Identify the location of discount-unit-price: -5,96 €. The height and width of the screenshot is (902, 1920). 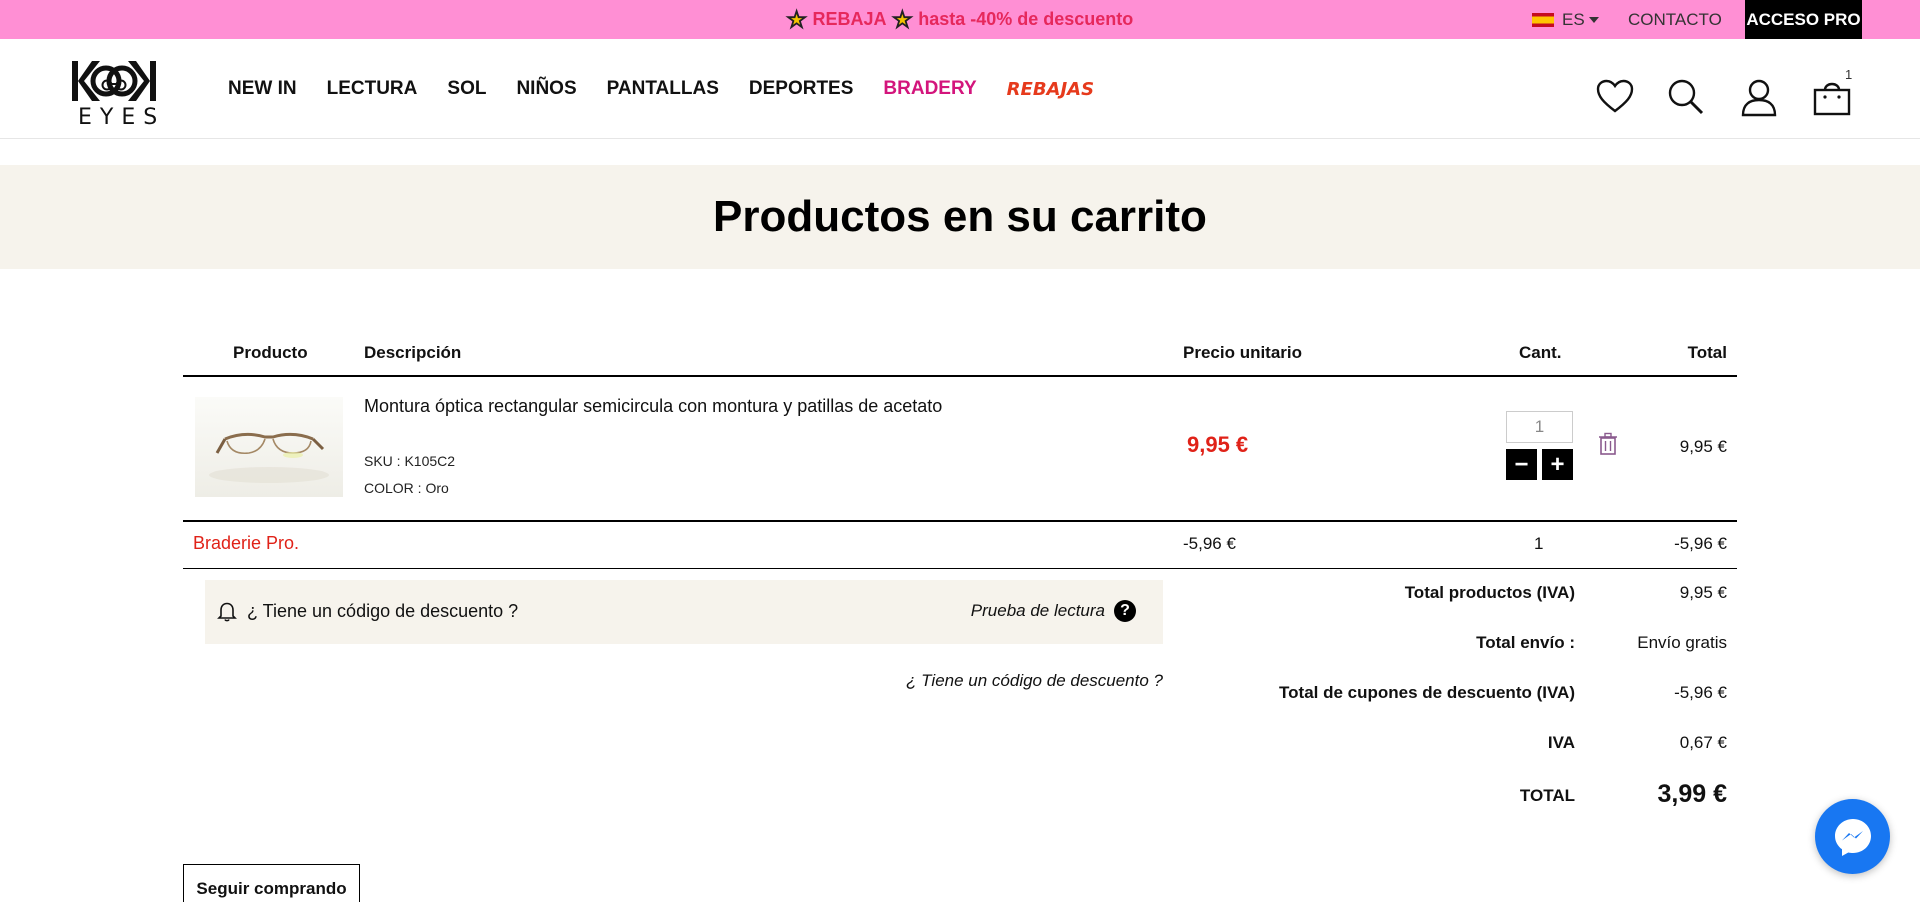
(1209, 543).